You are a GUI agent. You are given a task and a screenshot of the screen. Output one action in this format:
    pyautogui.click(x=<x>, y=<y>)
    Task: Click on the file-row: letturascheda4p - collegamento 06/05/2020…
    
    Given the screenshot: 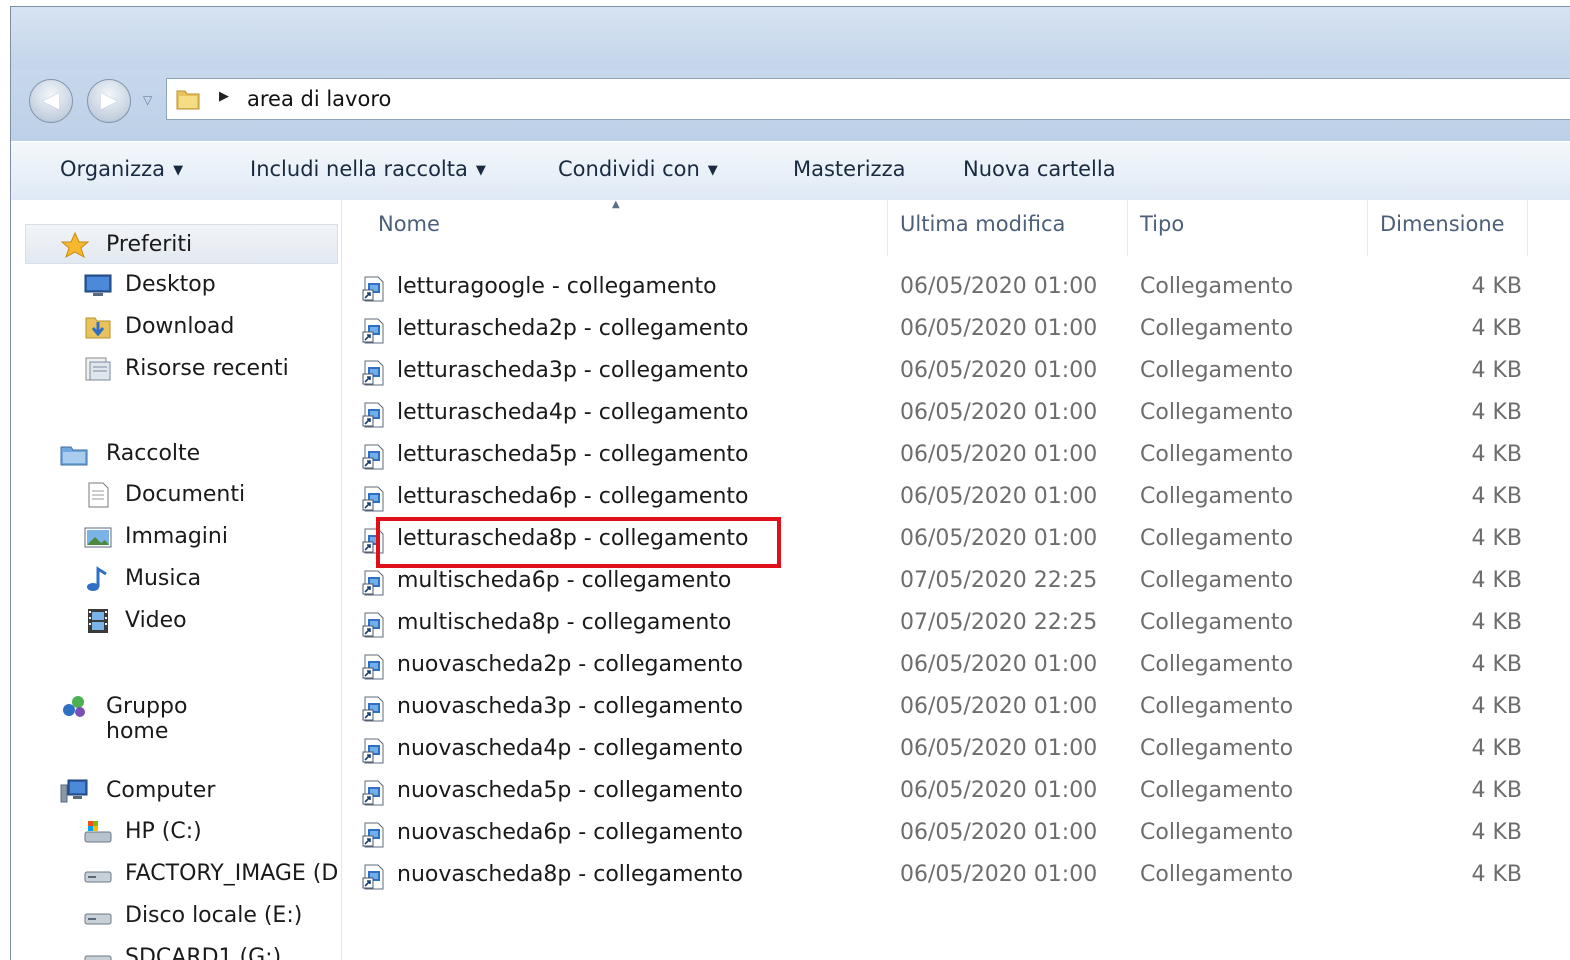 What is the action you would take?
    pyautogui.click(x=956, y=415)
    